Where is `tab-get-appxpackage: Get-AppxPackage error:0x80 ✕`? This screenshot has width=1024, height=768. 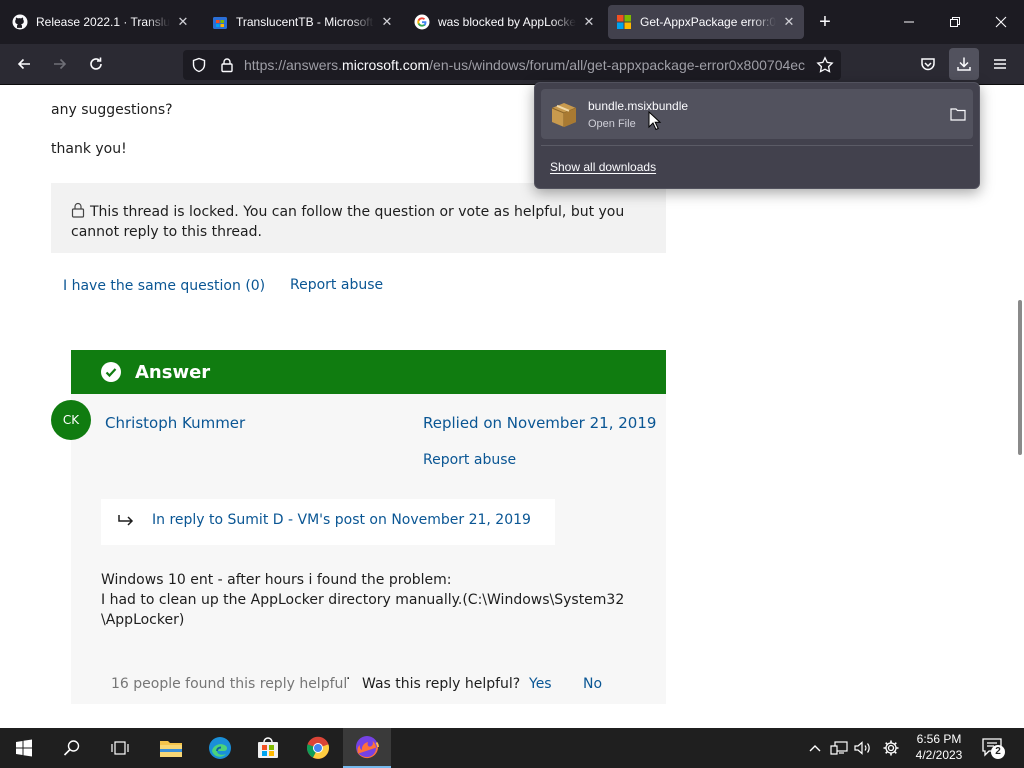 tab-get-appxpackage: Get-AppxPackage error:0x80 ✕ is located at coordinates (706, 22).